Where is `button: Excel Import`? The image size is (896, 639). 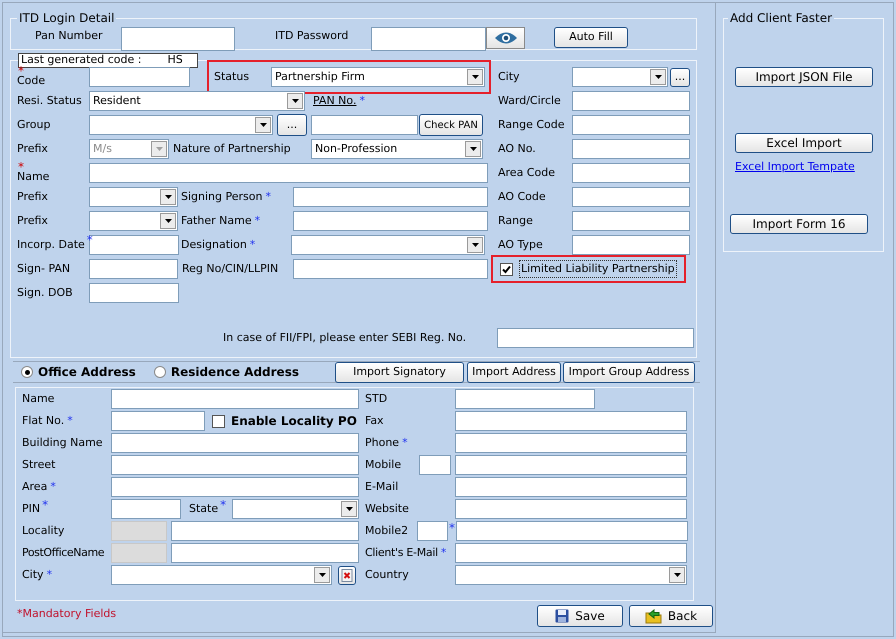 button: Excel Import is located at coordinates (804, 143).